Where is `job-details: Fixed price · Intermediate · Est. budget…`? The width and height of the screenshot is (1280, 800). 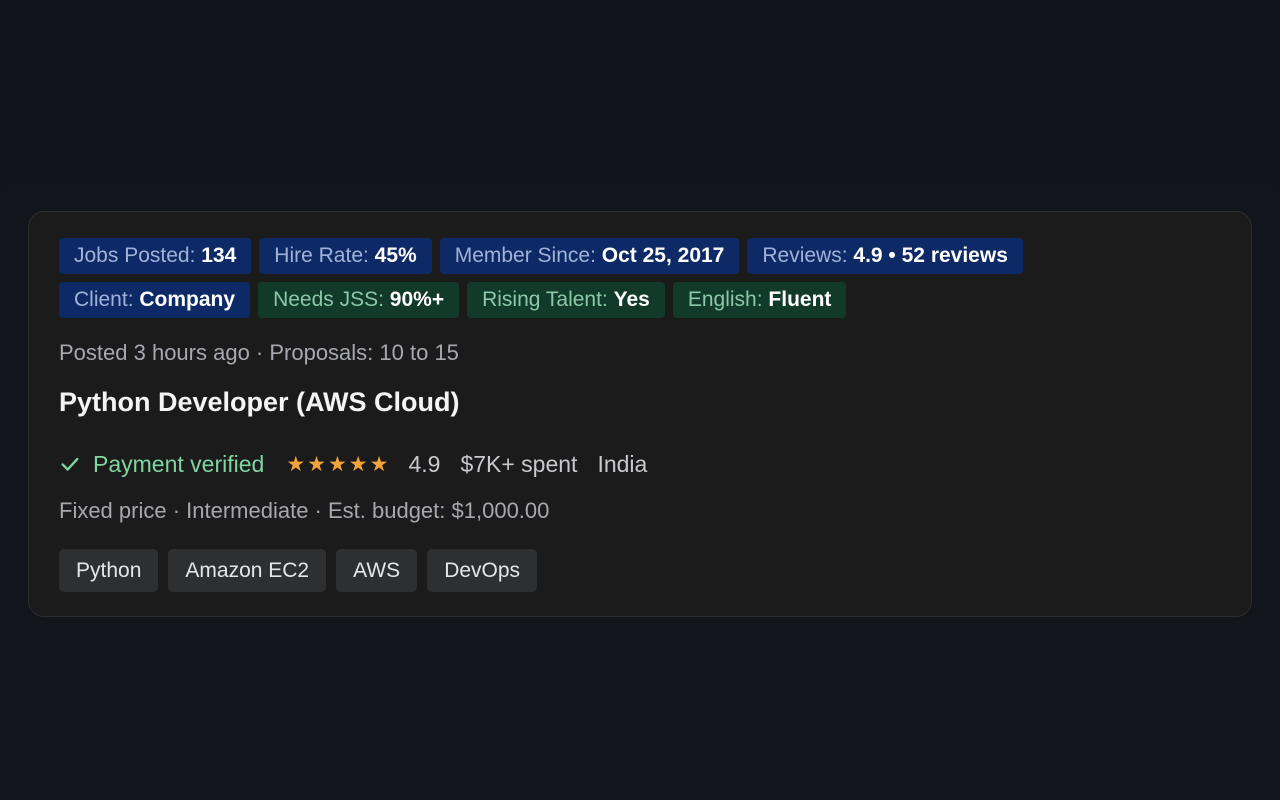 job-details: Fixed price · Intermediate · Est. budget… is located at coordinates (304, 510).